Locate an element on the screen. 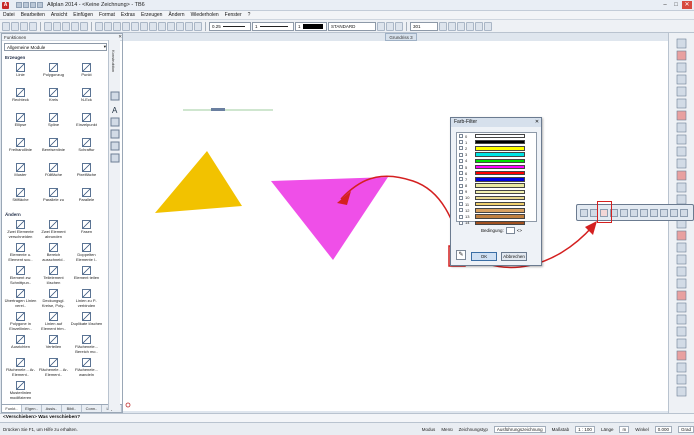  panel-tab: Assis.. is located at coordinates (52, 408).